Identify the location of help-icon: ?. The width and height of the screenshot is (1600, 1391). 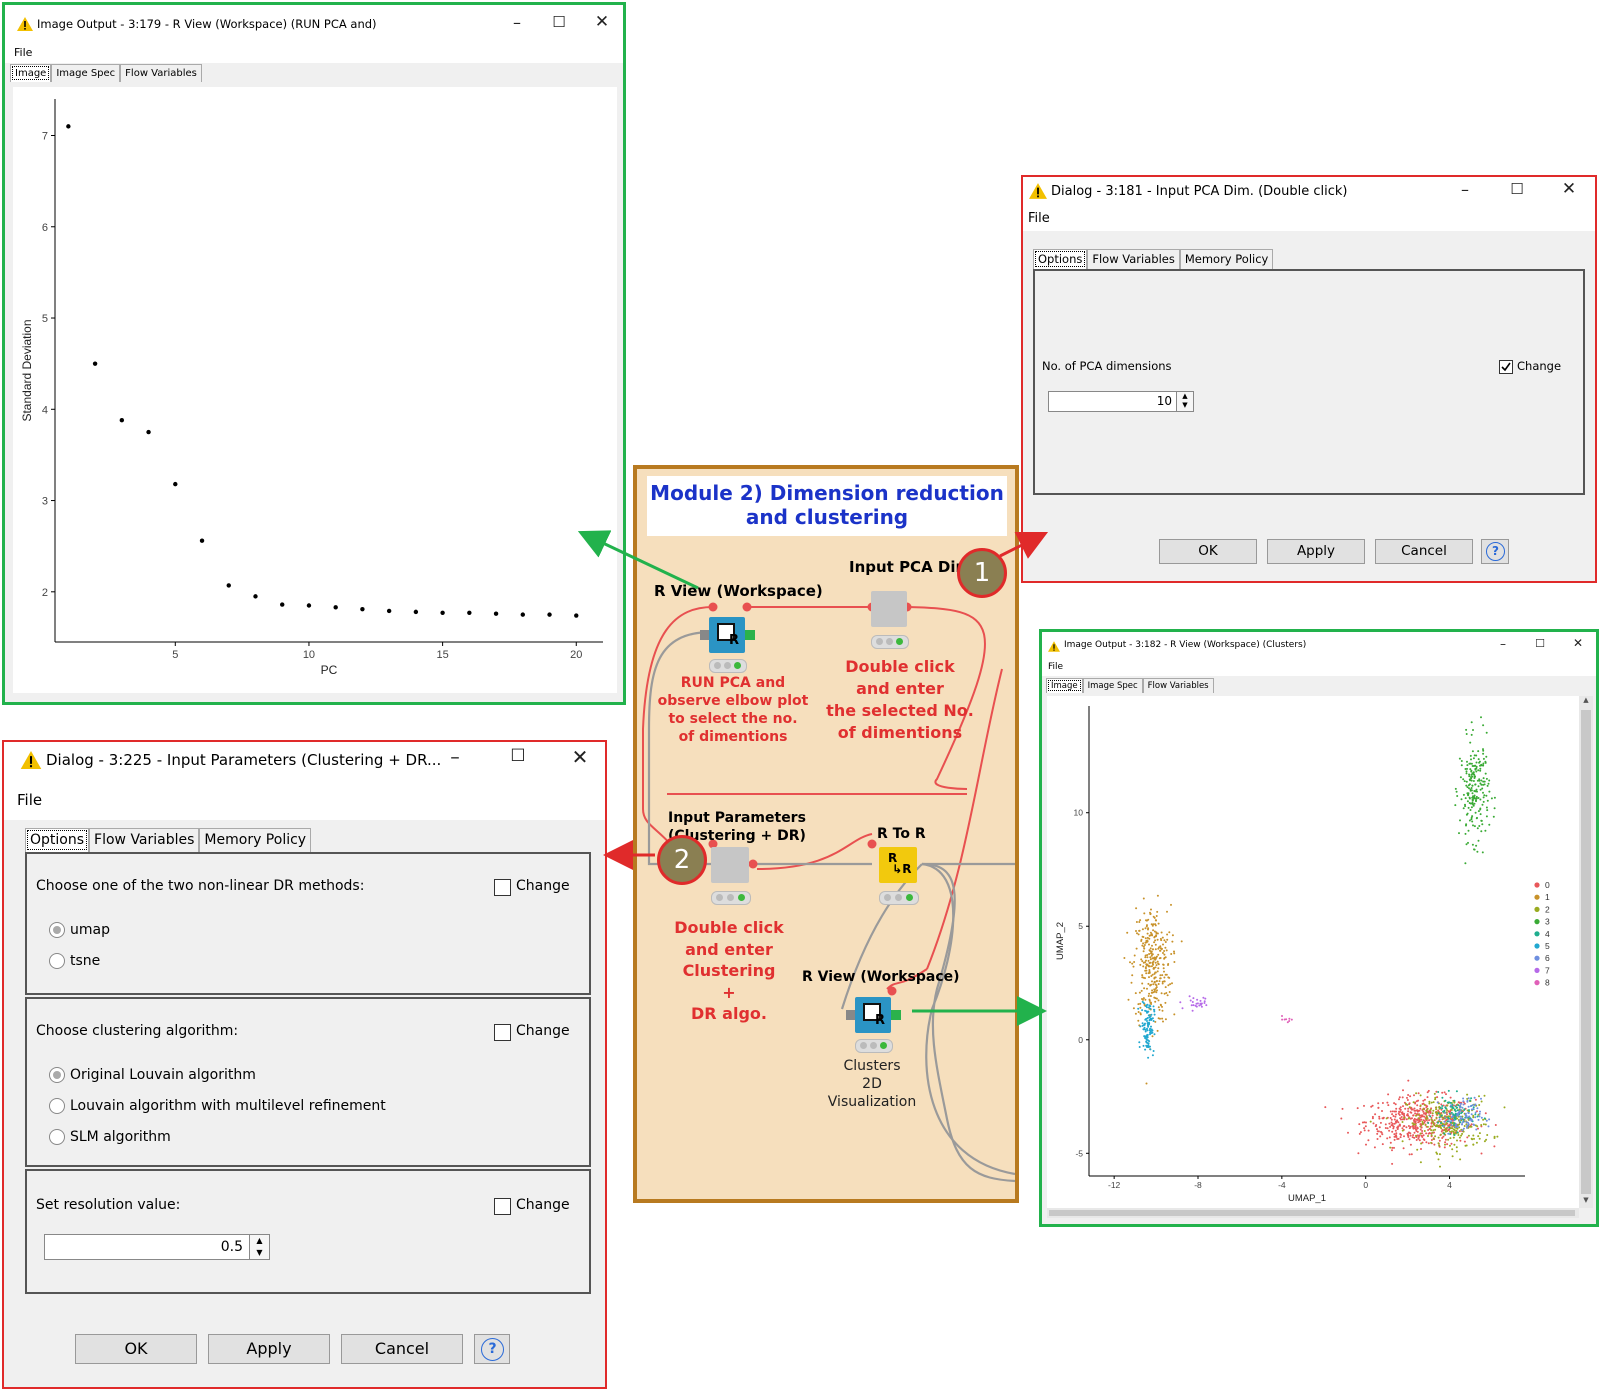
(1495, 551).